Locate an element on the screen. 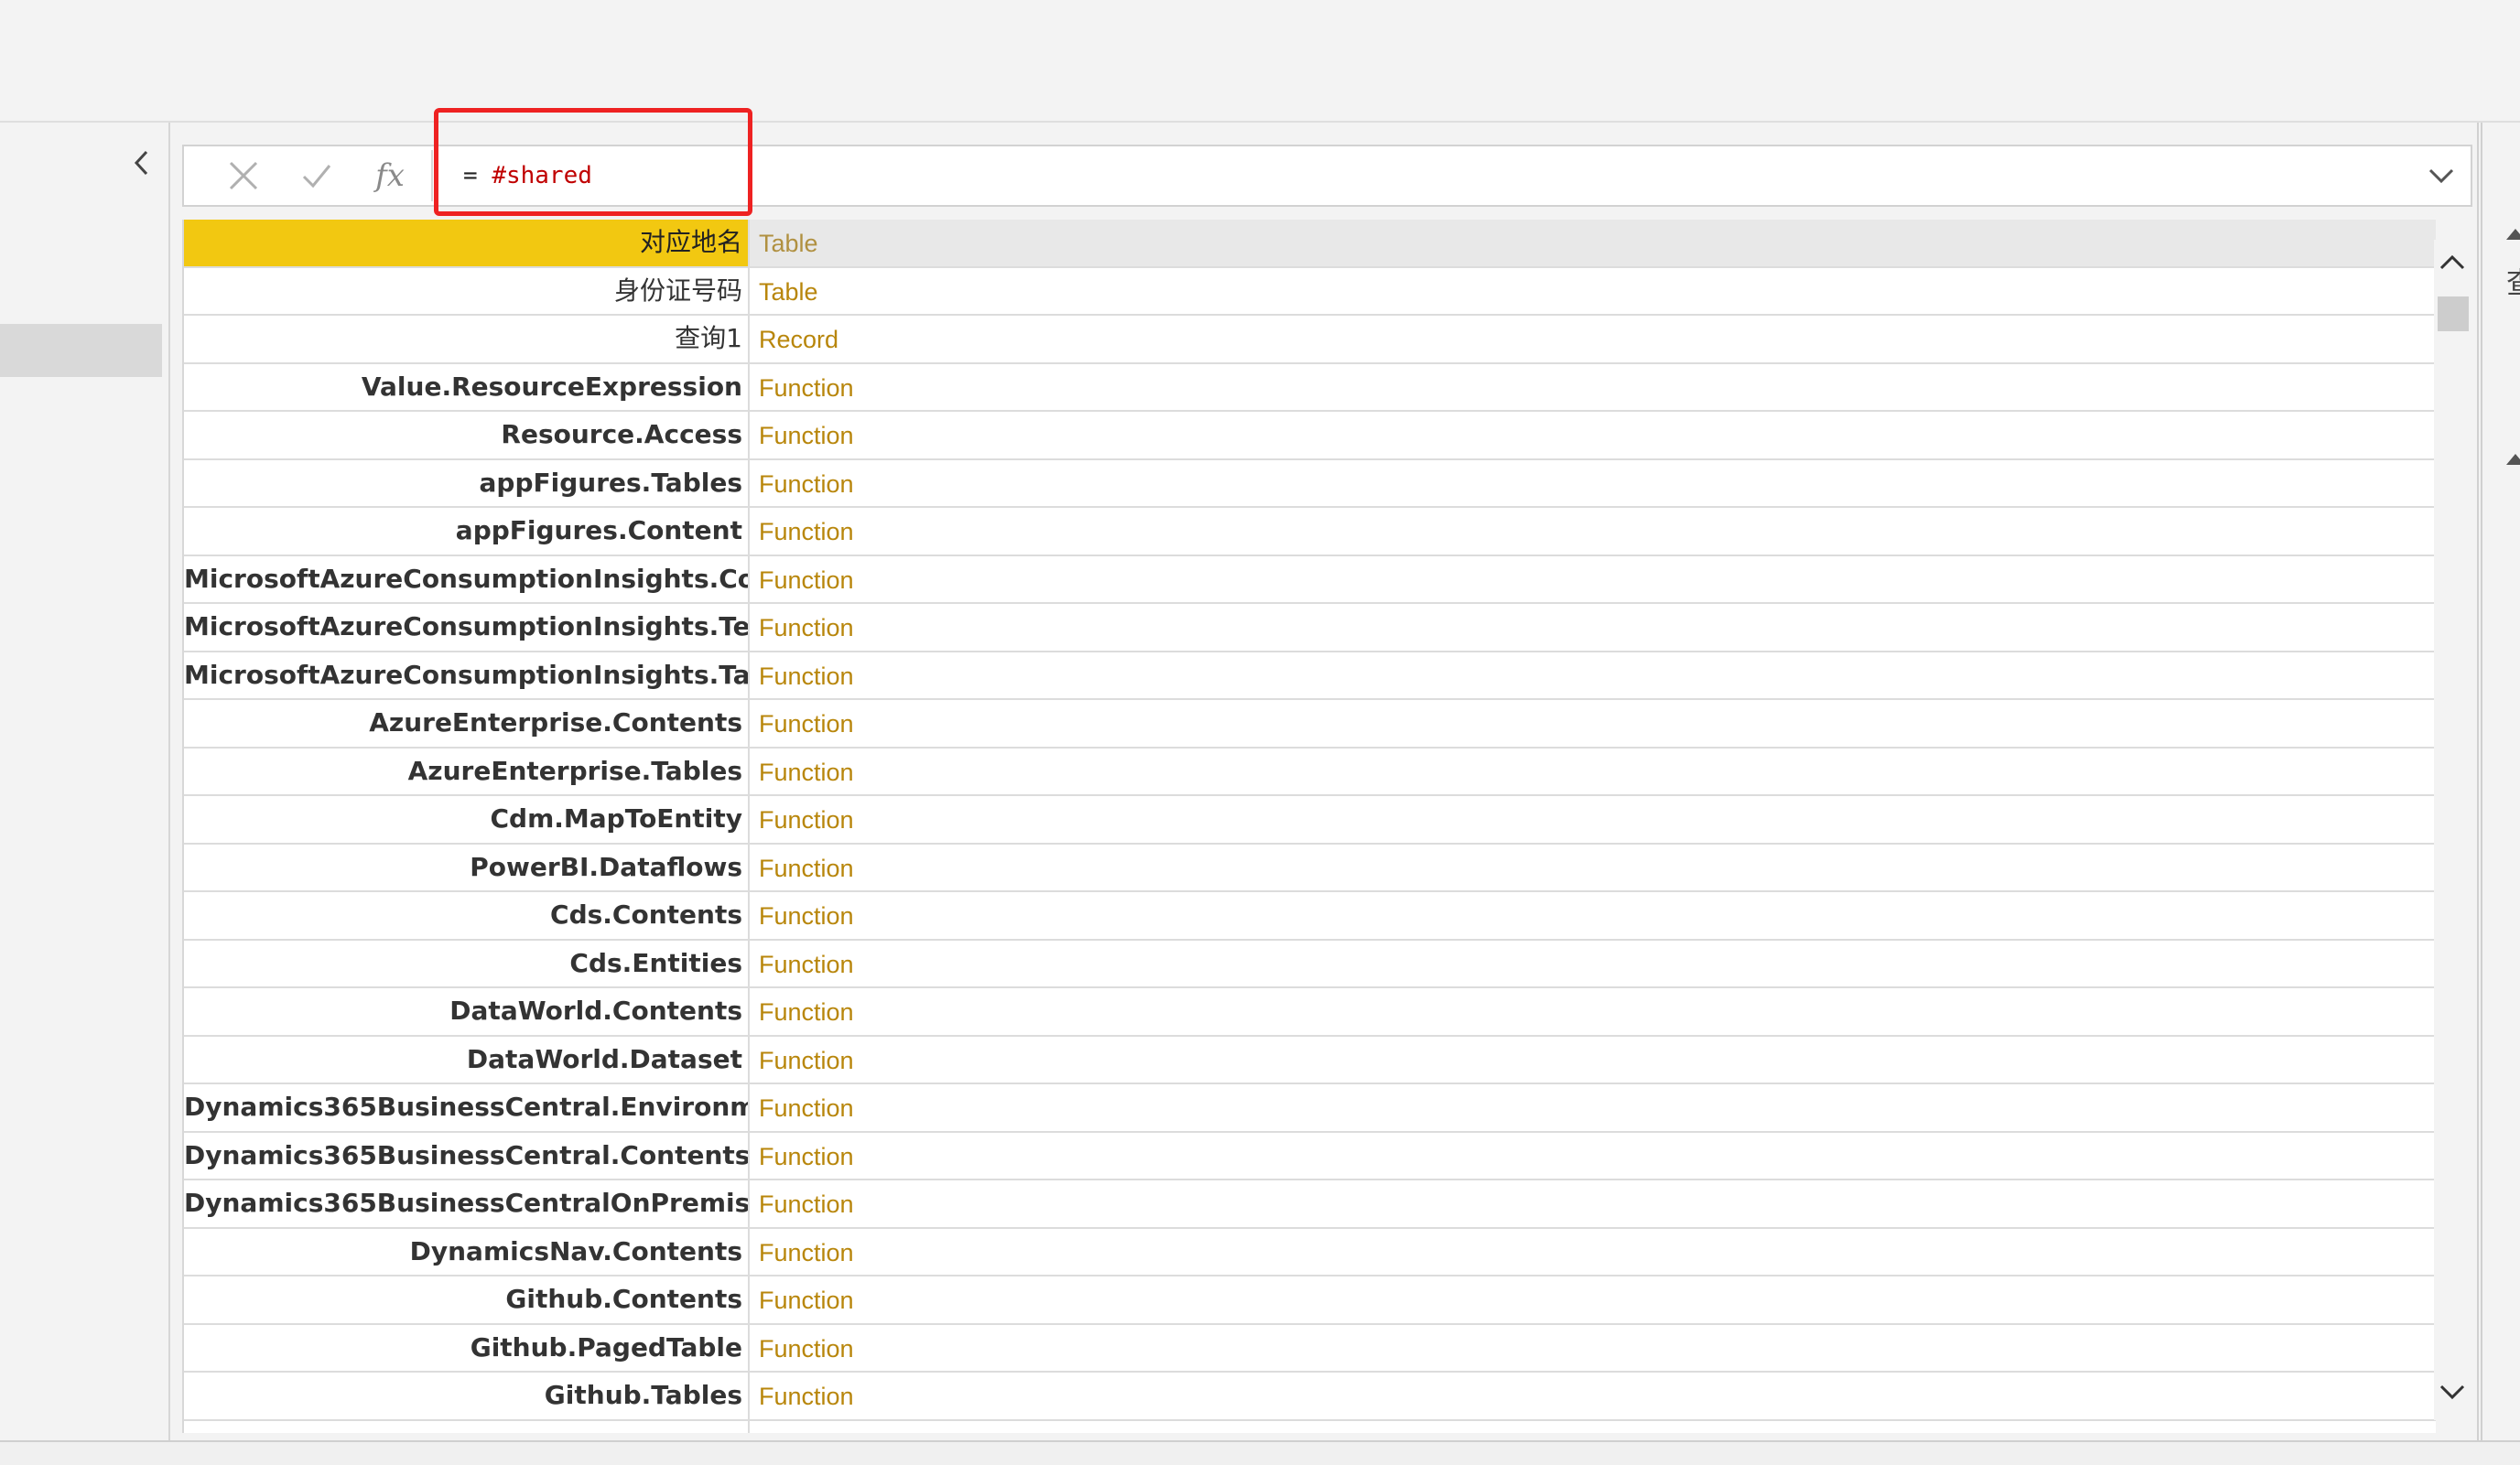 The image size is (2520, 1465). row-value-link: Record is located at coordinates (798, 339).